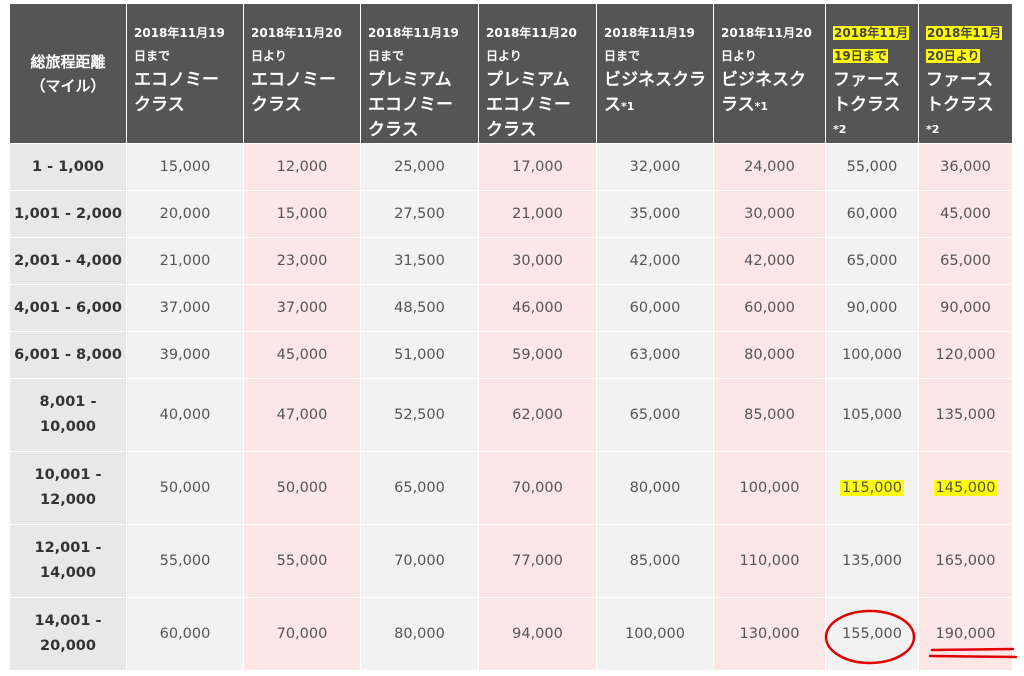 This screenshot has width=1024, height=676. Describe the element at coordinates (68, 415) in the screenshot. I see `distance-range-cell: 8,001 - 10,000` at that location.